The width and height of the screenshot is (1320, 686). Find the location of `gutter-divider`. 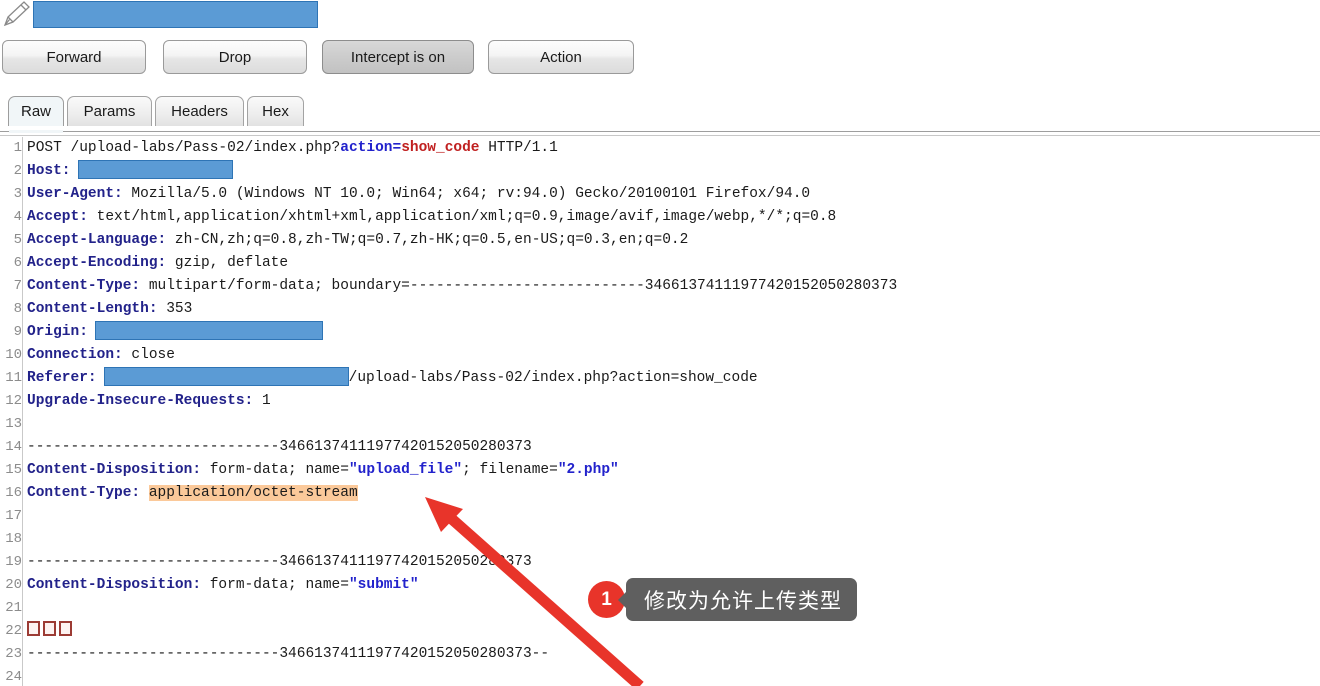

gutter-divider is located at coordinates (22, 411).